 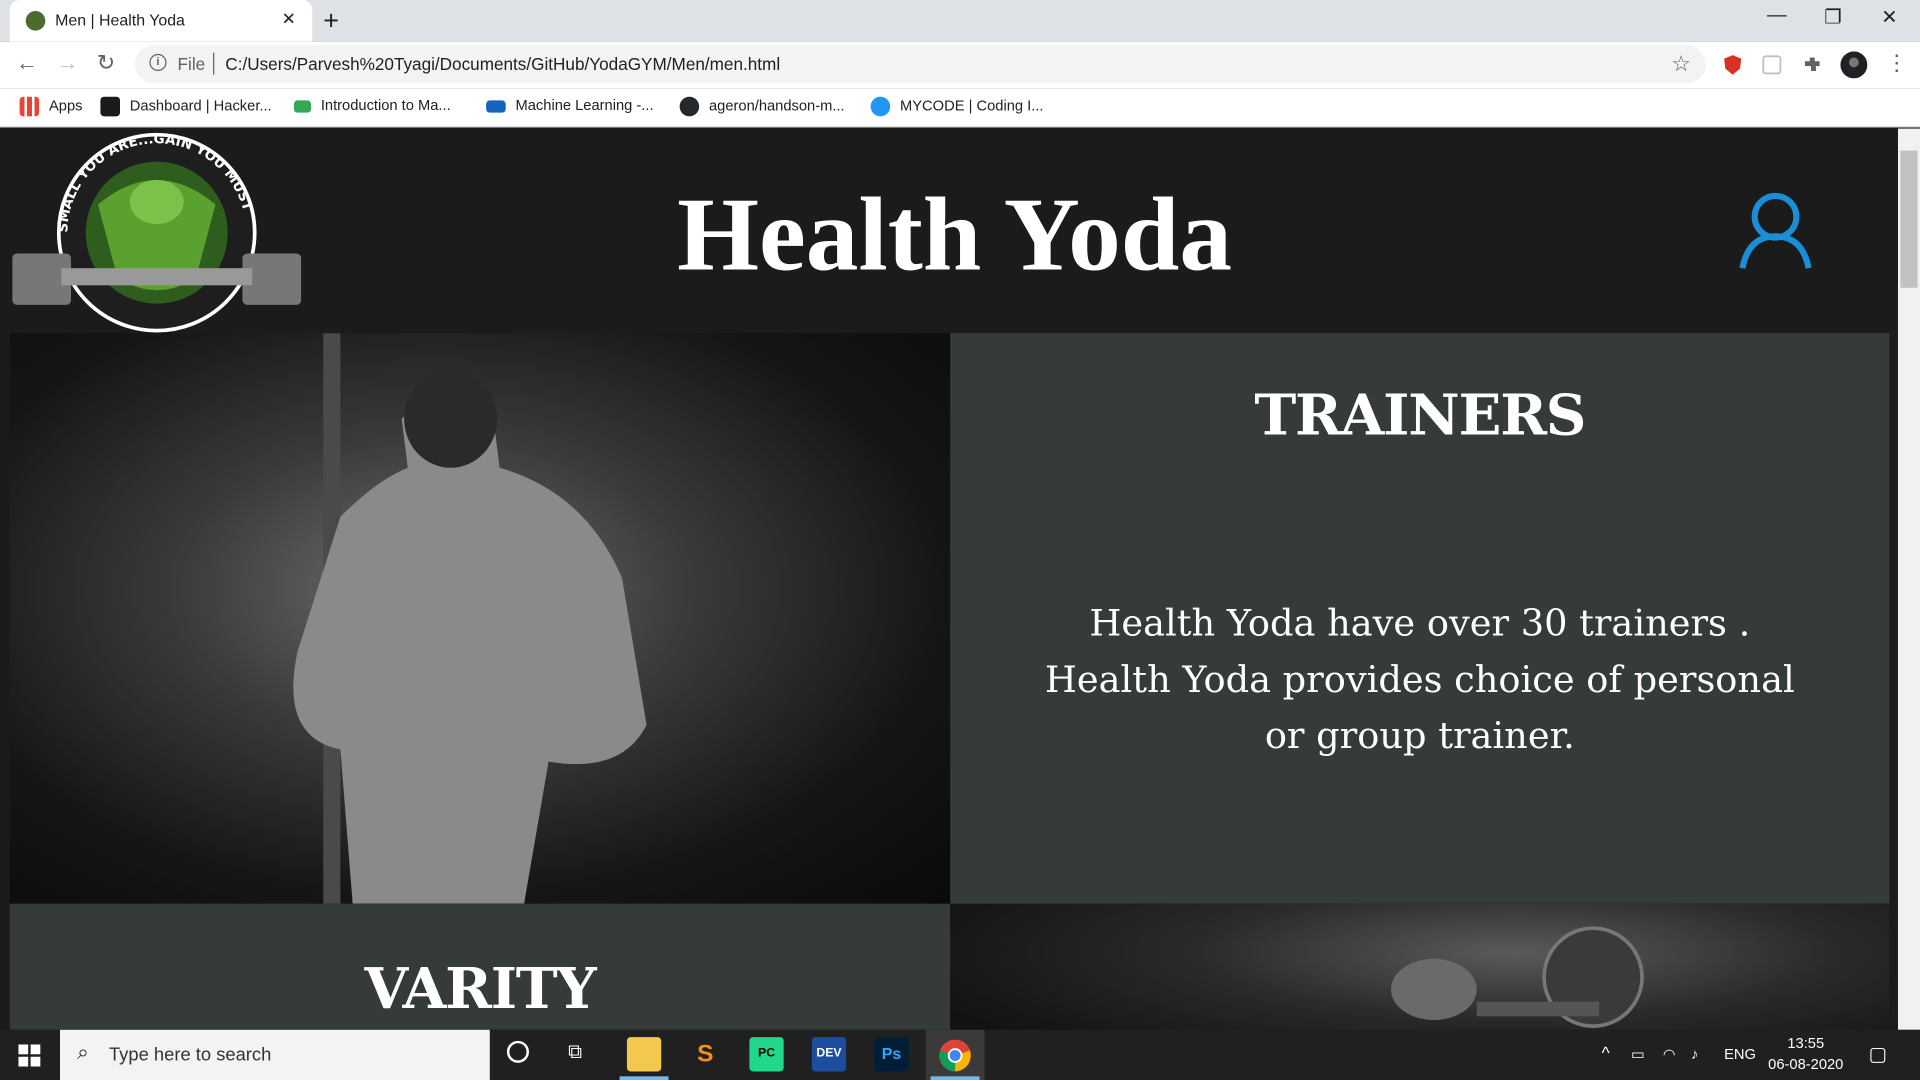 What do you see at coordinates (891, 1054) in the screenshot?
I see `photoshop-icon: Ps` at bounding box center [891, 1054].